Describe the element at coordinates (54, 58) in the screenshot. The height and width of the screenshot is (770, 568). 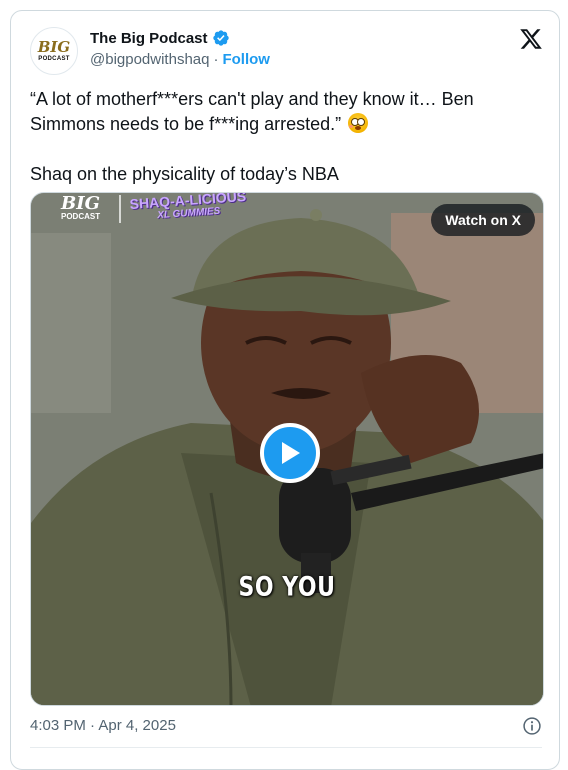
I see `avatar-logo-subtext: PODCAST` at that location.